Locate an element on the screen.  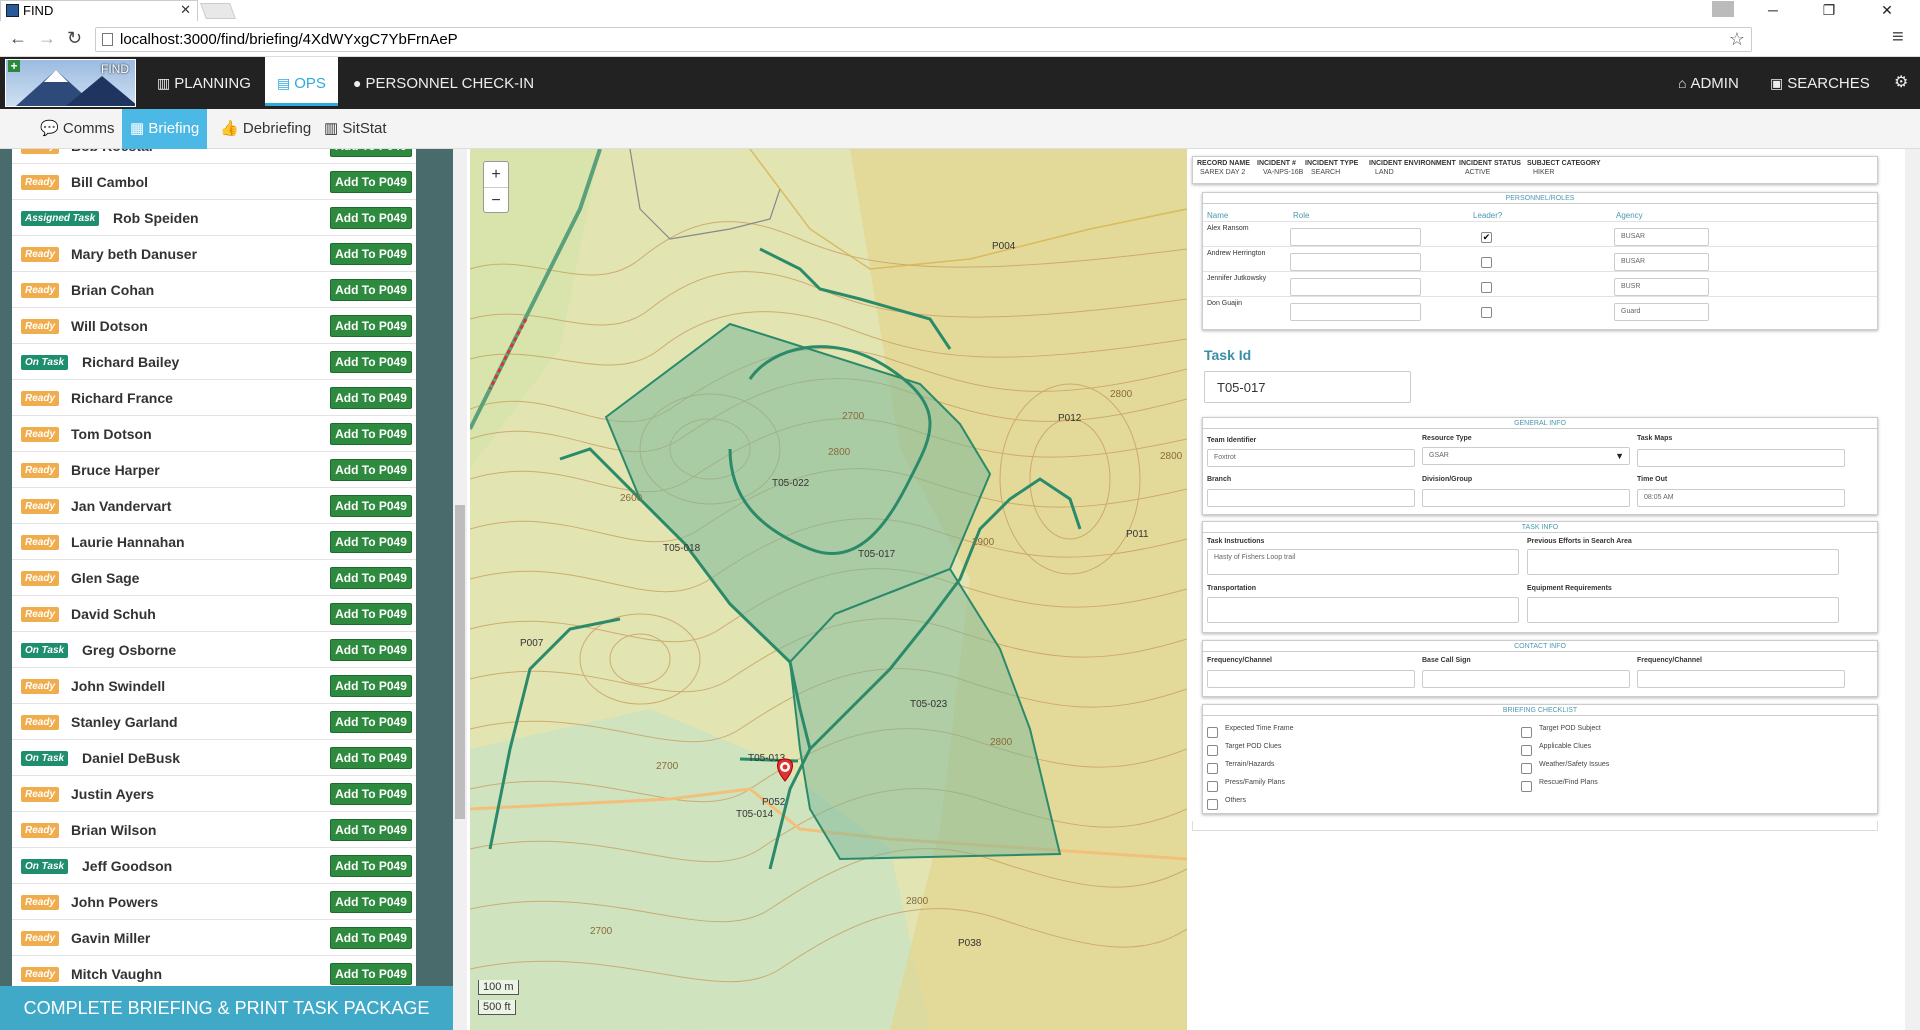
tab-close-icon: ✕ is located at coordinates (185, 10).